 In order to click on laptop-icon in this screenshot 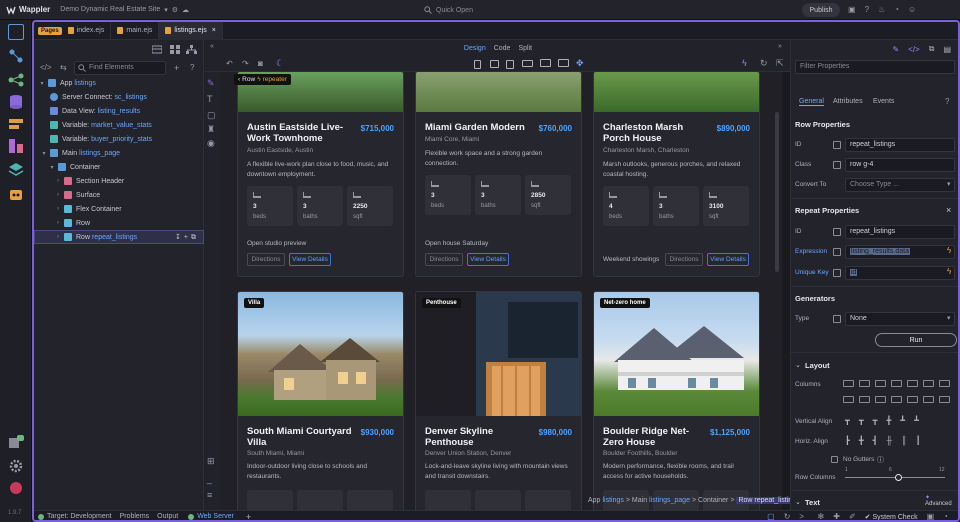, I will do `click(527, 63)`.